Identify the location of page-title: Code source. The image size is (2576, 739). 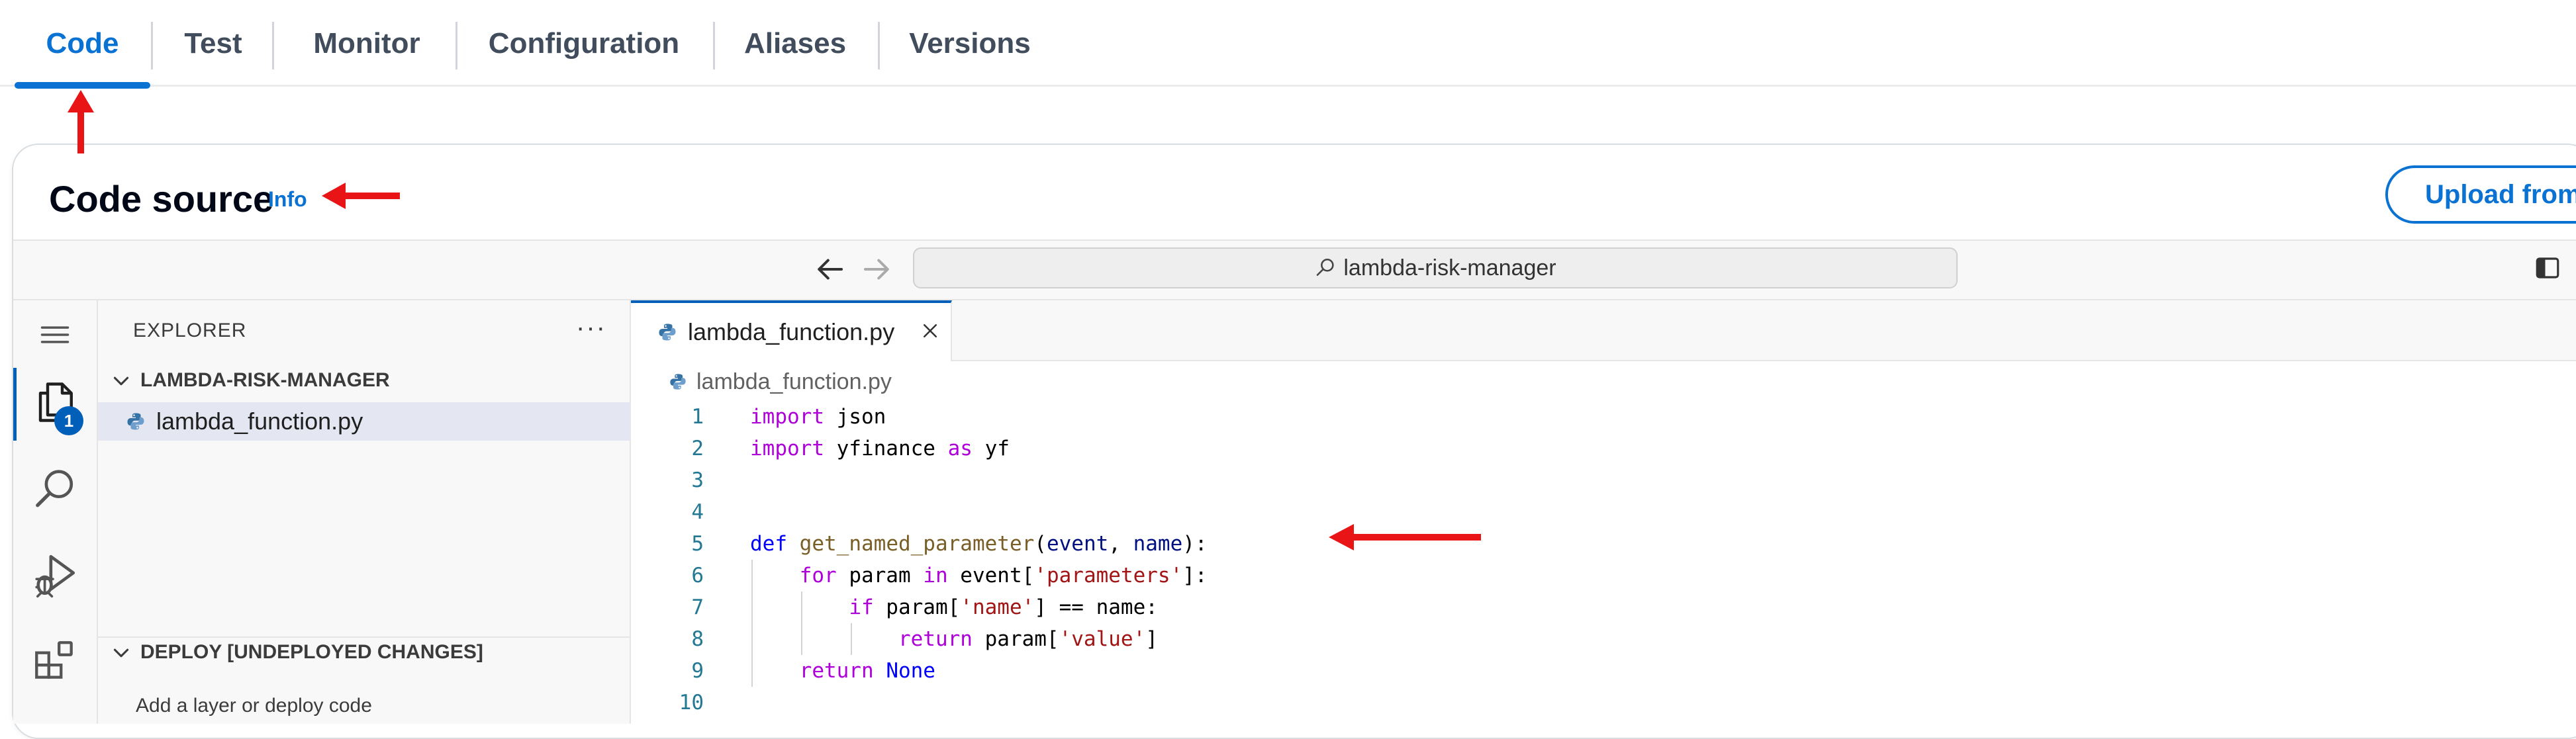
(161, 199).